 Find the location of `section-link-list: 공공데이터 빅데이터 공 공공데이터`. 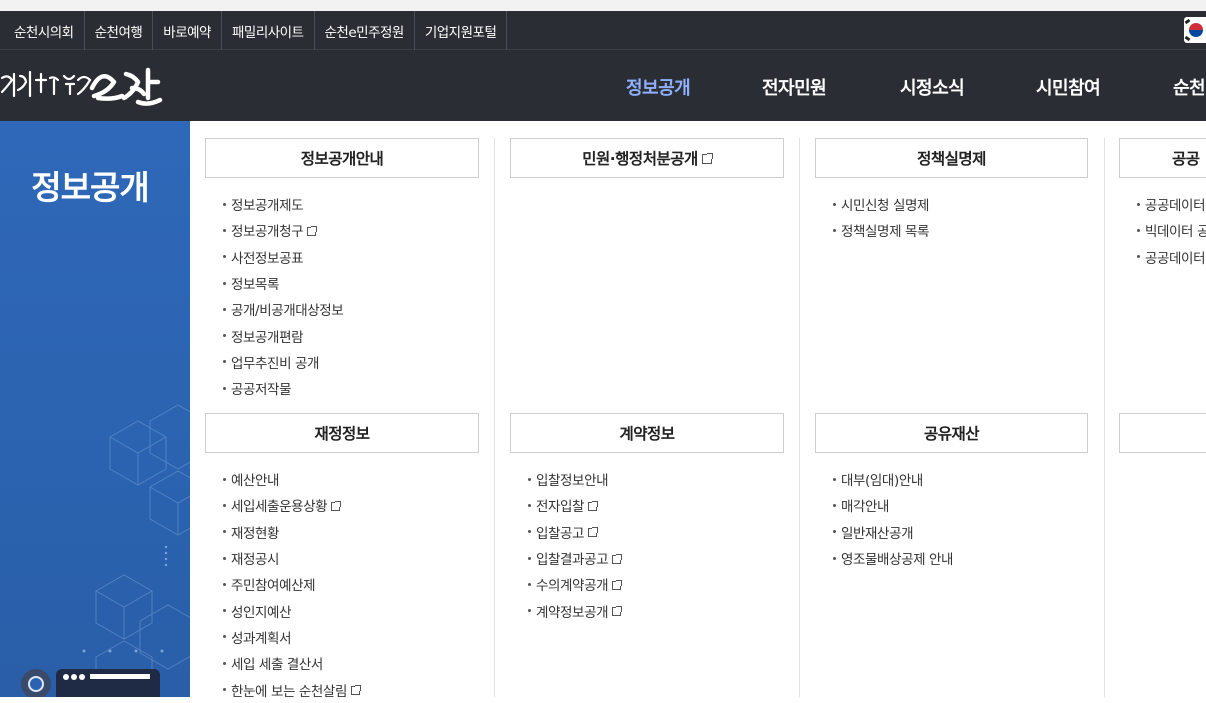

section-link-list: 공공데이터 빅데이터 공 공공데이터 is located at coordinates (1171, 230).